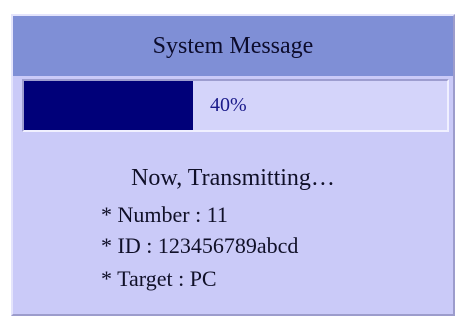 This screenshot has height=318, width=457. What do you see at coordinates (164, 214) in the screenshot?
I see `detail-number: * Number : 11` at bounding box center [164, 214].